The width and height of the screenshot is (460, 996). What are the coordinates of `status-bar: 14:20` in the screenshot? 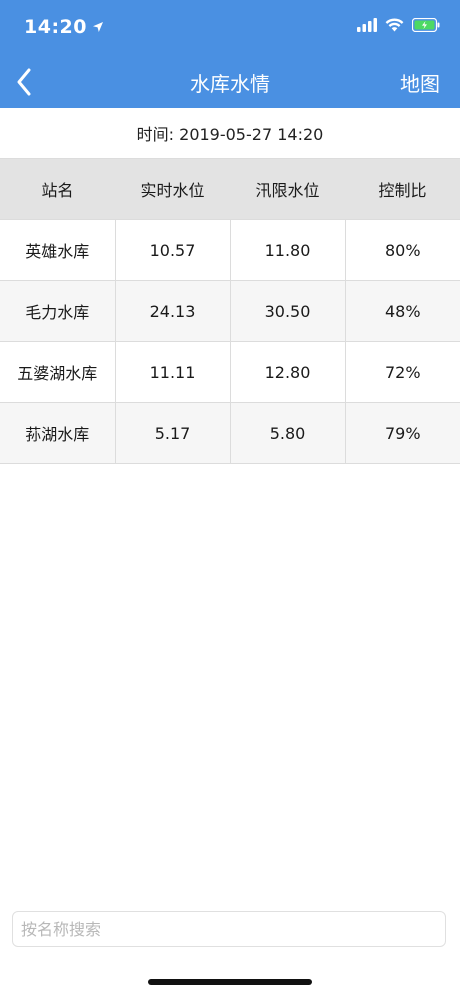 It's located at (230, 28).